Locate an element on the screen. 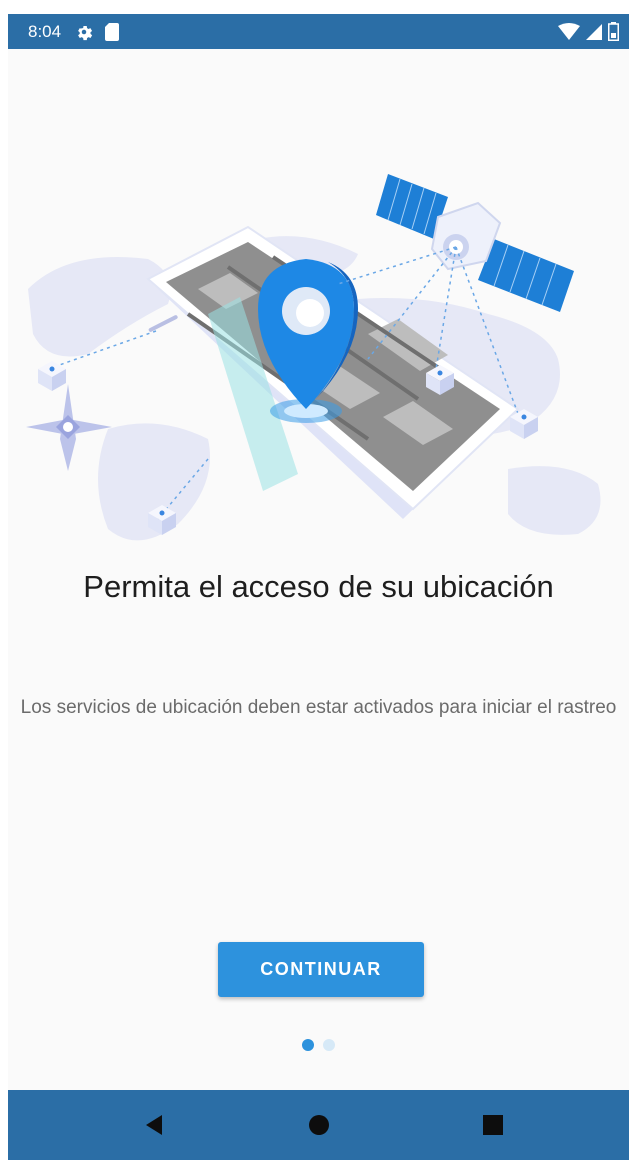 Image resolution: width=629 pixels, height=1160 pixels. satellite-icon is located at coordinates (475, 243).